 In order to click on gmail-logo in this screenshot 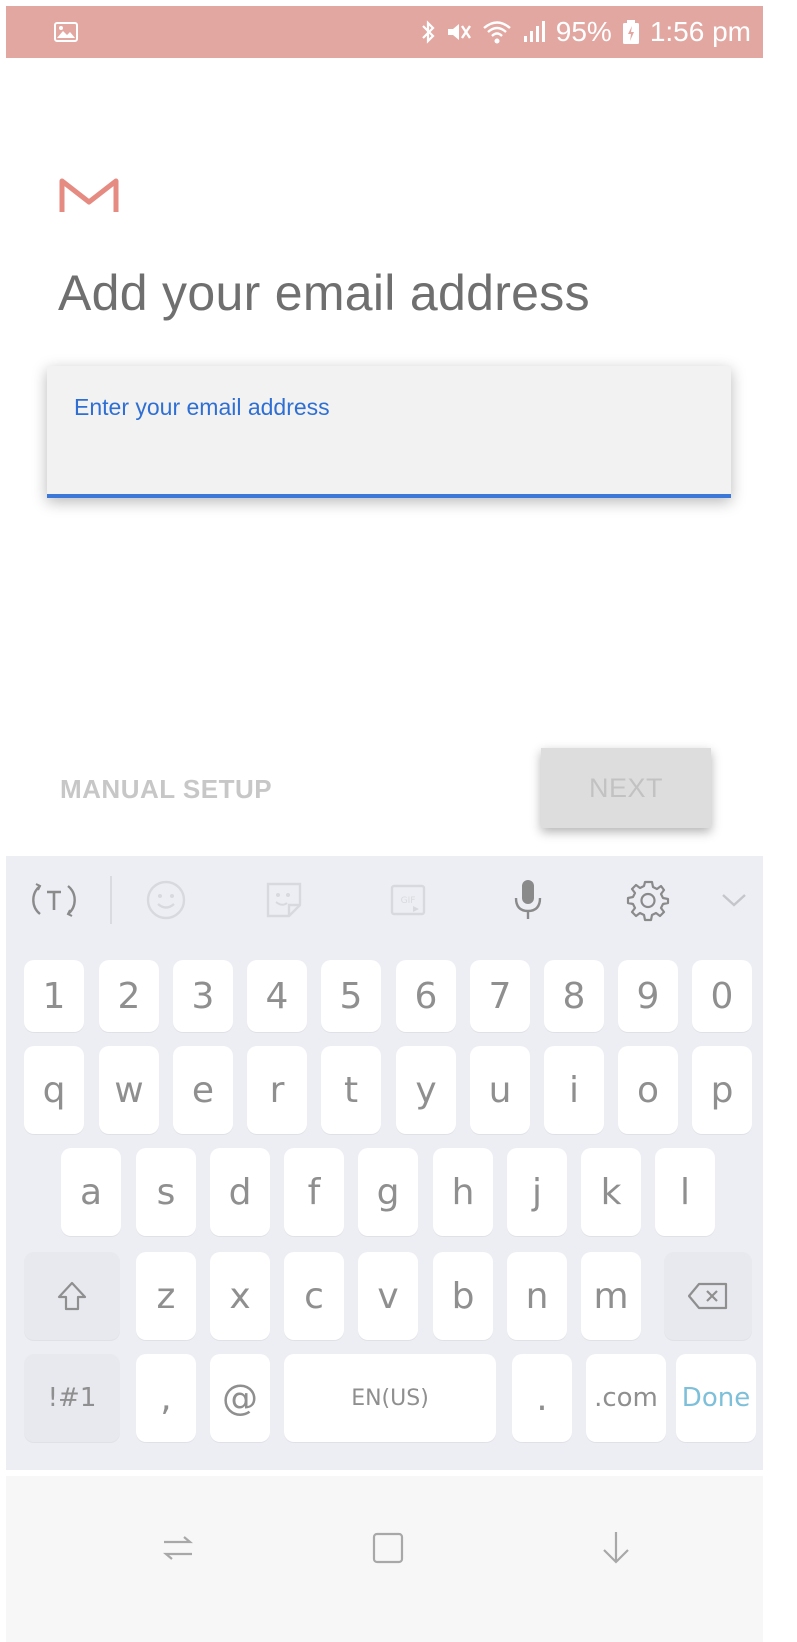, I will do `click(89, 196)`.